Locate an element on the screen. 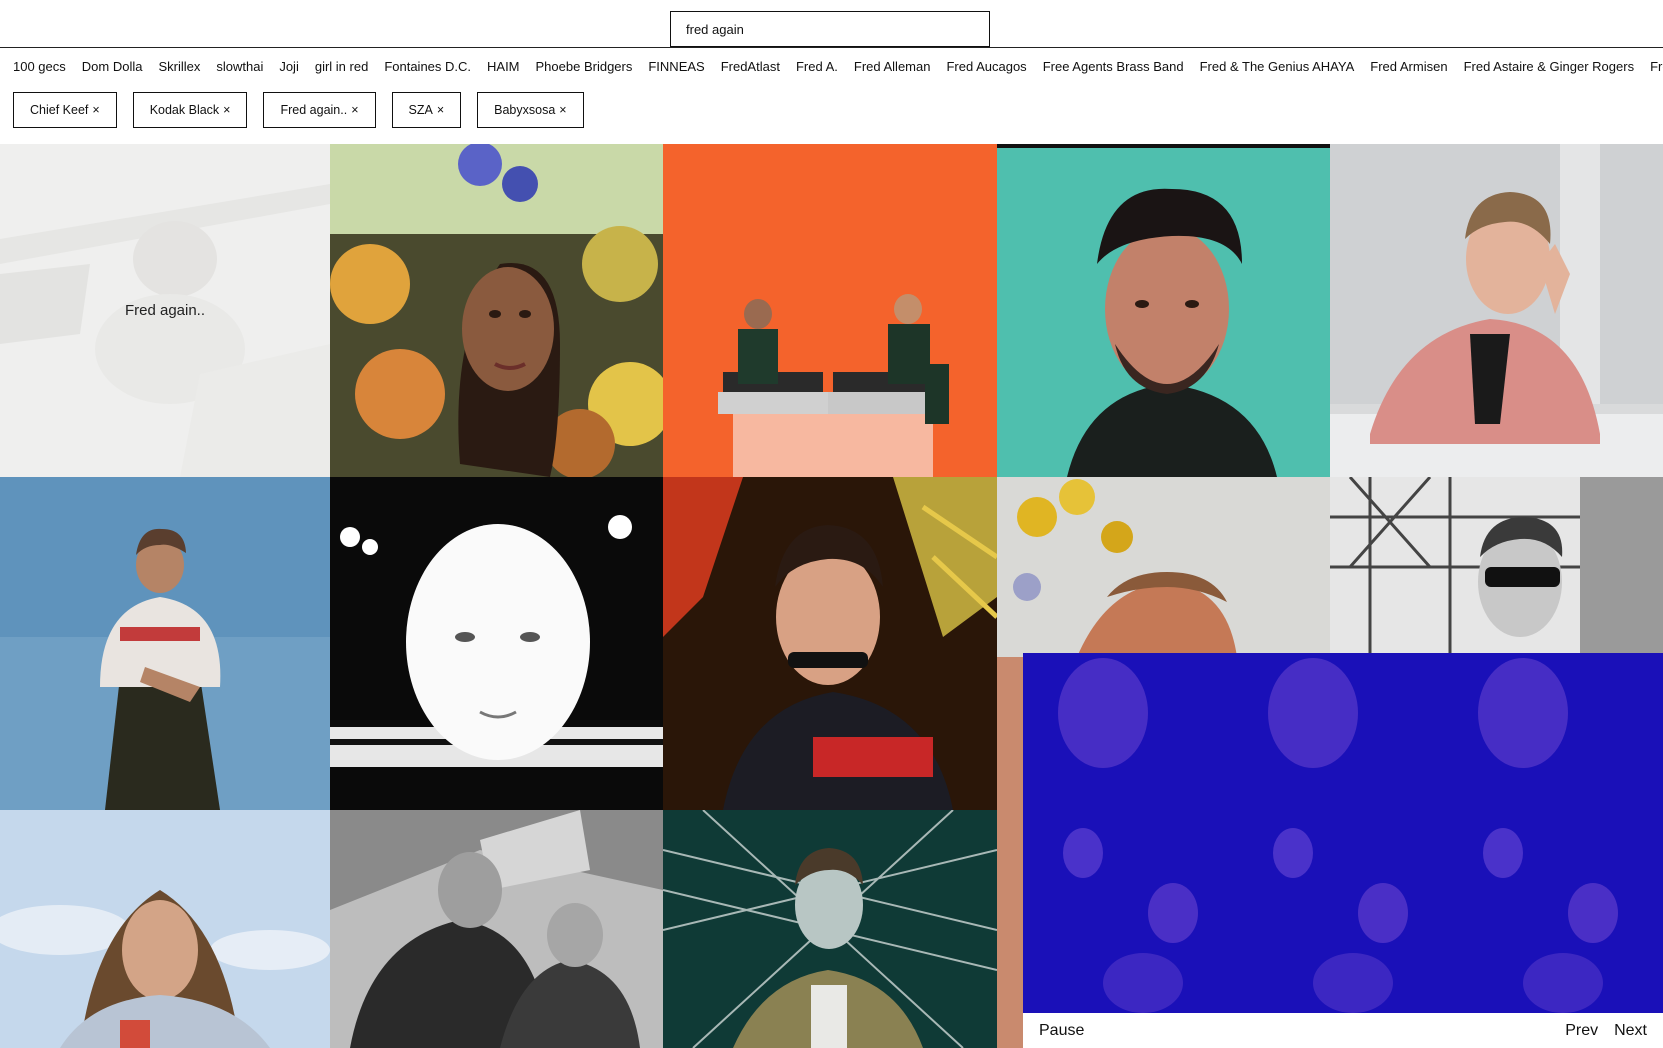 Image resolution: width=1663 pixels, height=1048 pixels. chip-label: Babyxsosa is located at coordinates (525, 110).